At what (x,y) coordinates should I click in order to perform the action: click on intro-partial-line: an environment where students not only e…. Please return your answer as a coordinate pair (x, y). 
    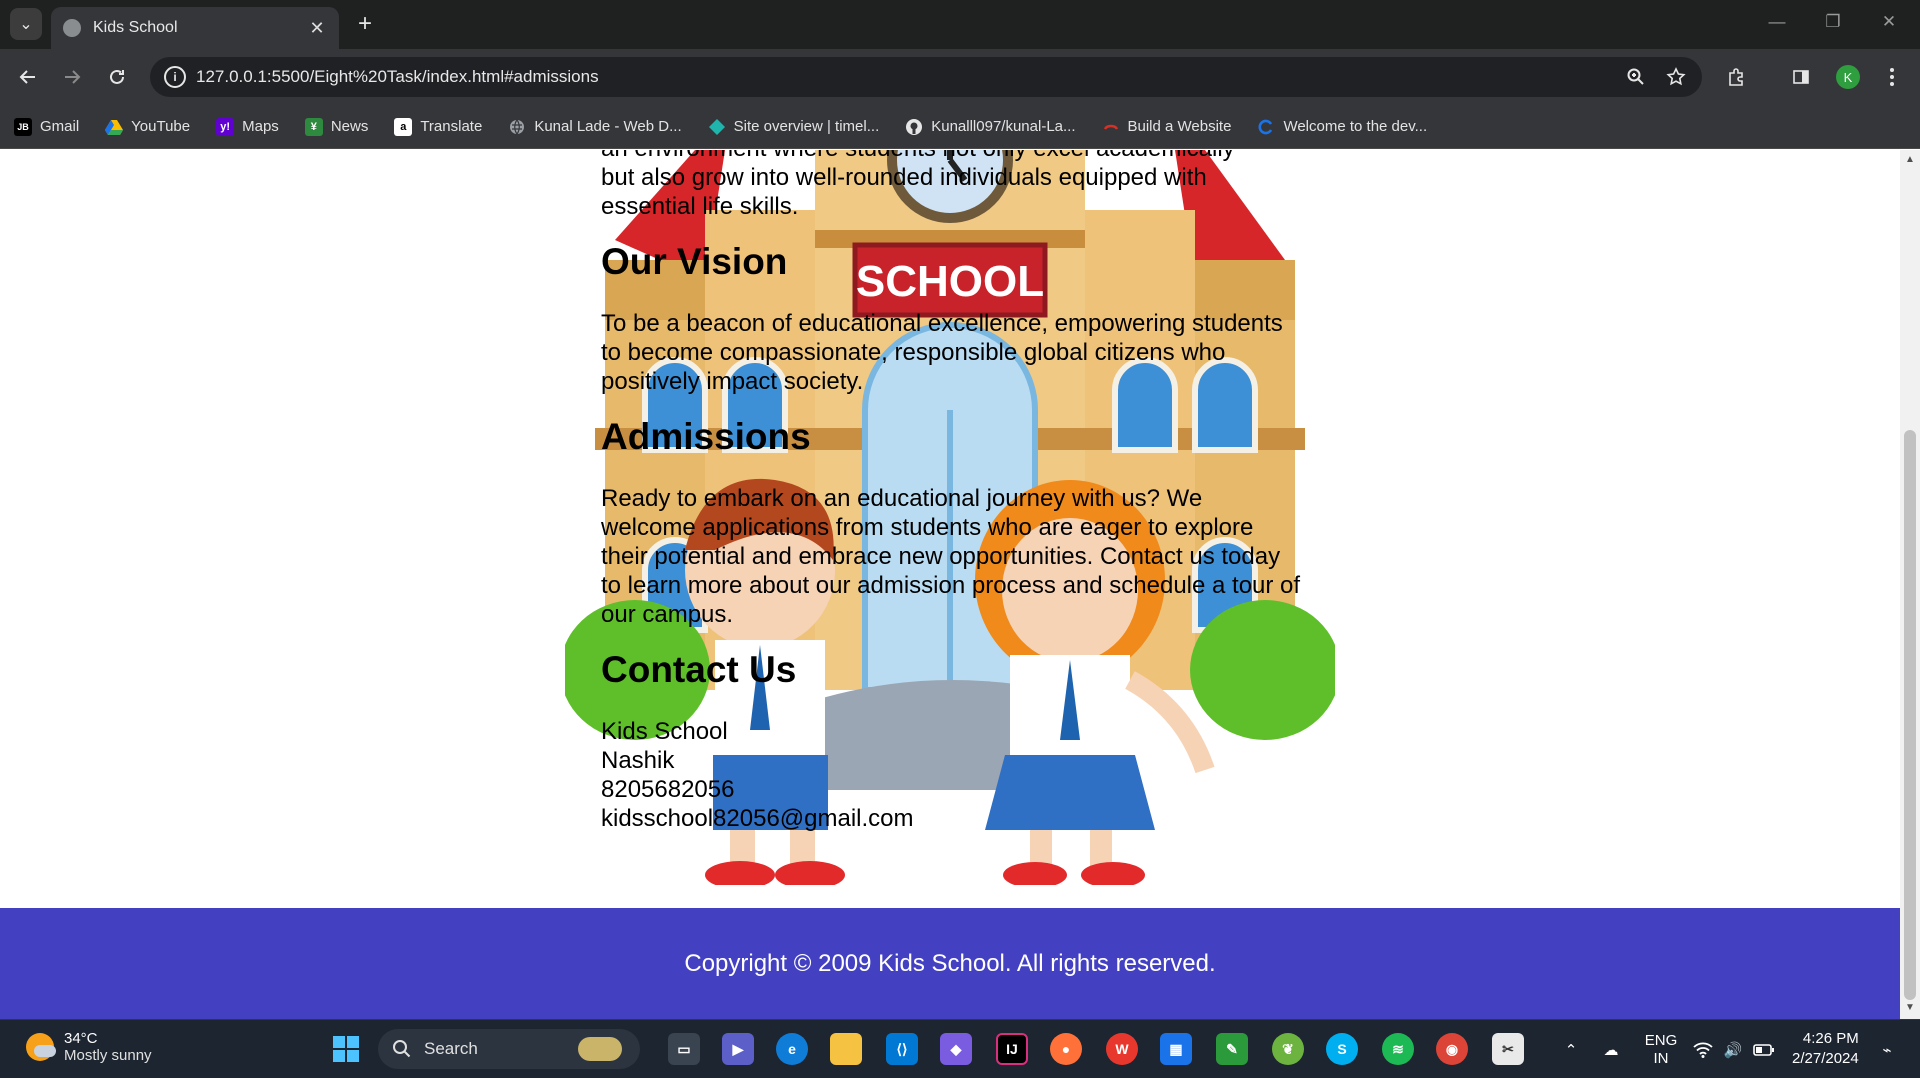
    Looking at the image, I should click on (951, 156).